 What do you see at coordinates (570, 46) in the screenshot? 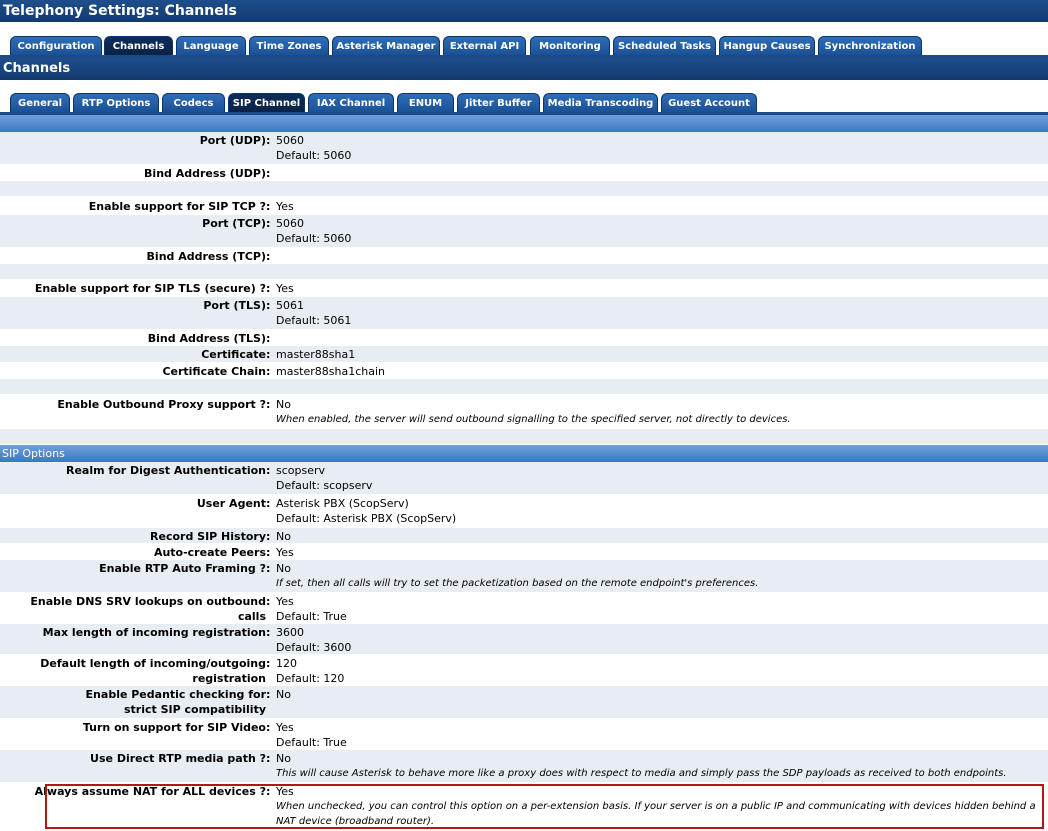
I see `tab-monitoring: Monitoring` at bounding box center [570, 46].